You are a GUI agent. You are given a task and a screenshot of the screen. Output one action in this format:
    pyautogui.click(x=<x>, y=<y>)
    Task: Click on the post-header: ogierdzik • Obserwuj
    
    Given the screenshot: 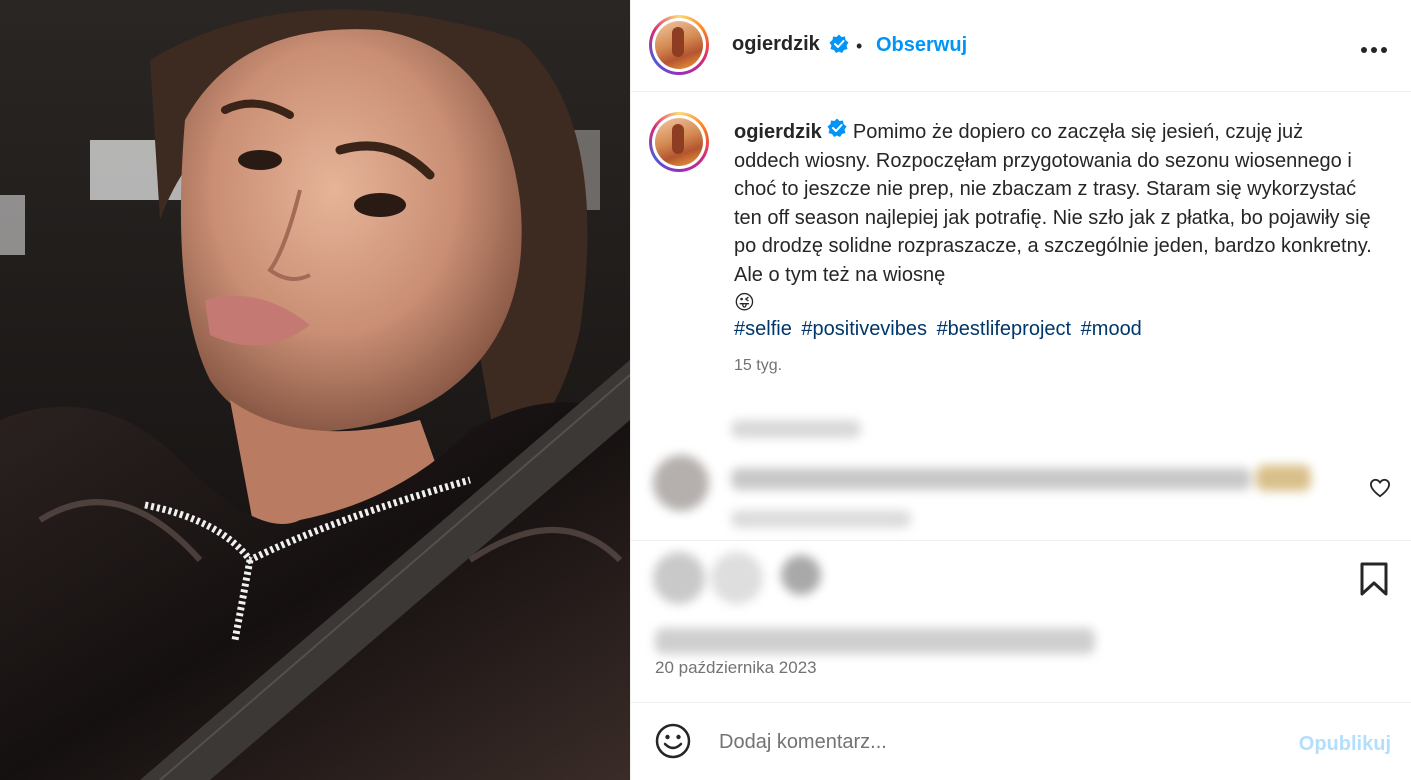 What is the action you would take?
    pyautogui.click(x=1021, y=46)
    